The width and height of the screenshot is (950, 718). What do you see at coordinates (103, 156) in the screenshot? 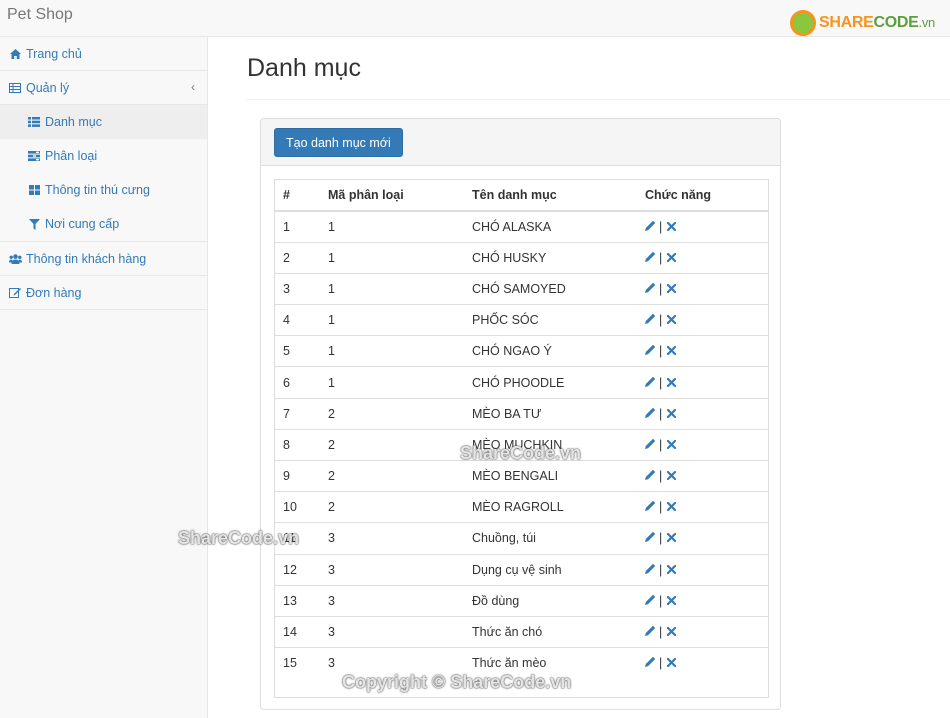
I see `sidebar-item-phan-loai: Phân loại` at bounding box center [103, 156].